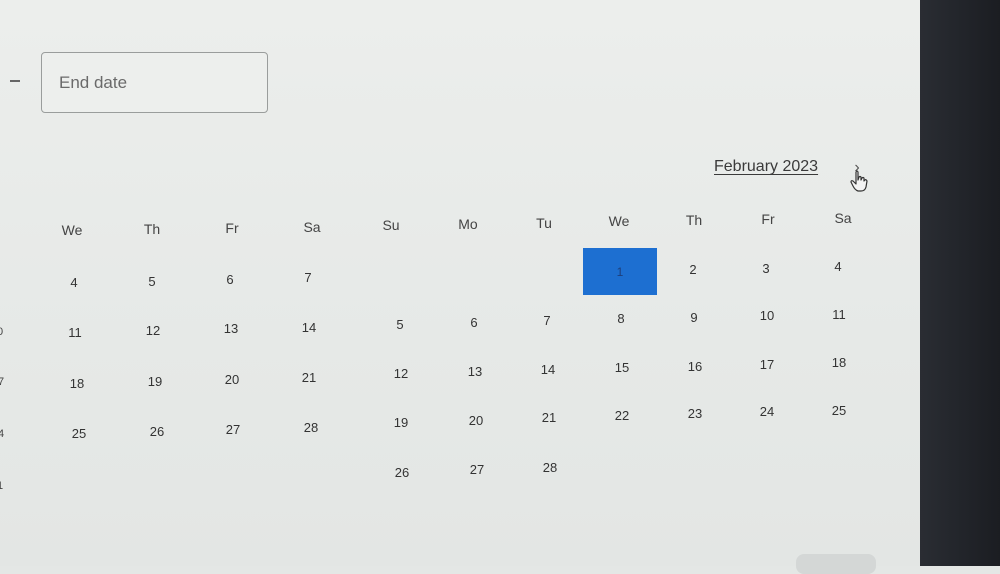  Describe the element at coordinates (75, 332) in the screenshot. I see `left-day: 11` at that location.